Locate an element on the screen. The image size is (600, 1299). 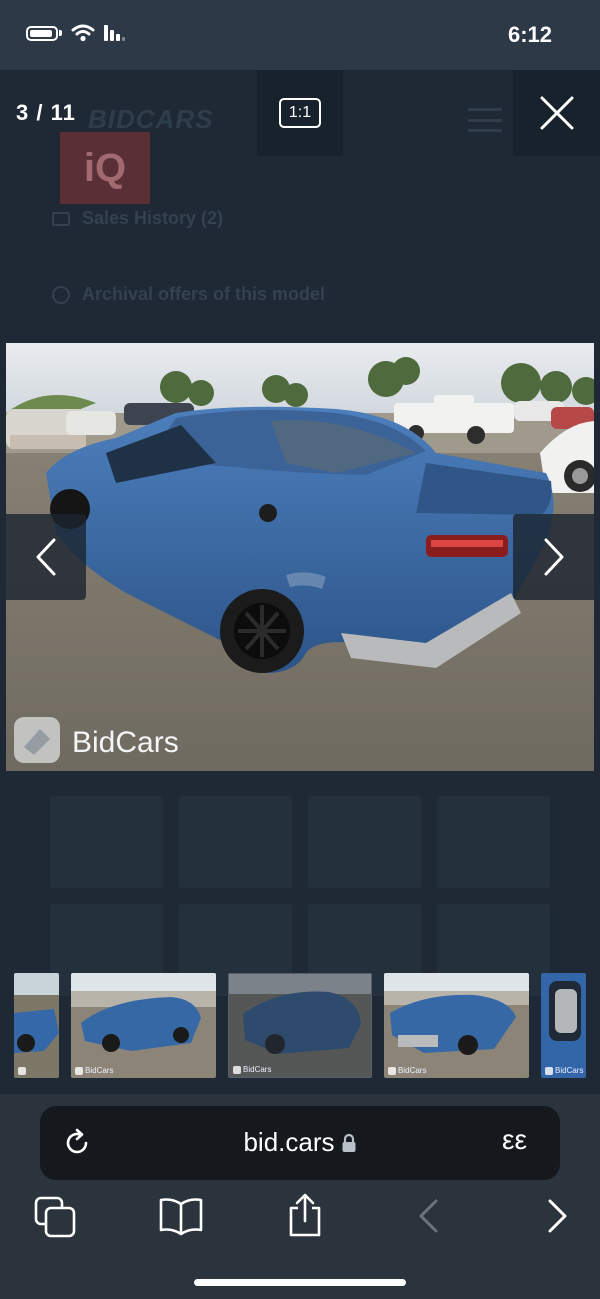
wifi-icon is located at coordinates (83, 33).